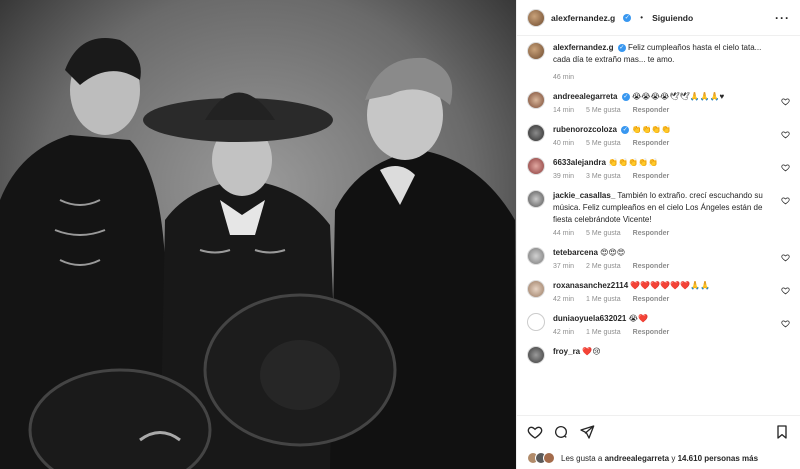  Describe the element at coordinates (564, 77) in the screenshot. I see `caption-time: 46 min` at that location.